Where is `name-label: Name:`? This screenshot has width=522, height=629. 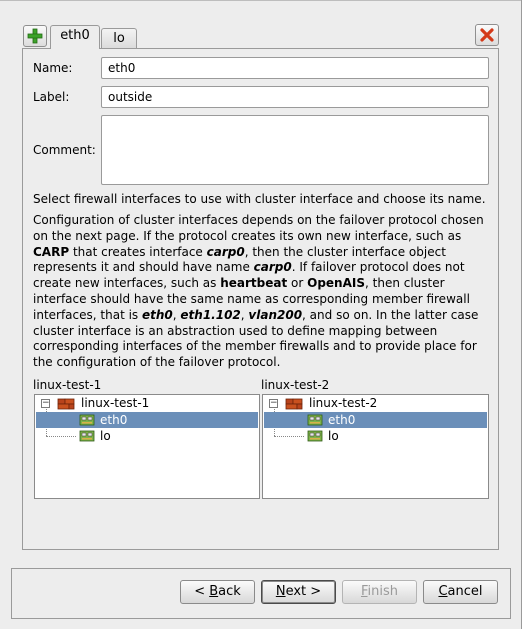 name-label: Name: is located at coordinates (53, 68).